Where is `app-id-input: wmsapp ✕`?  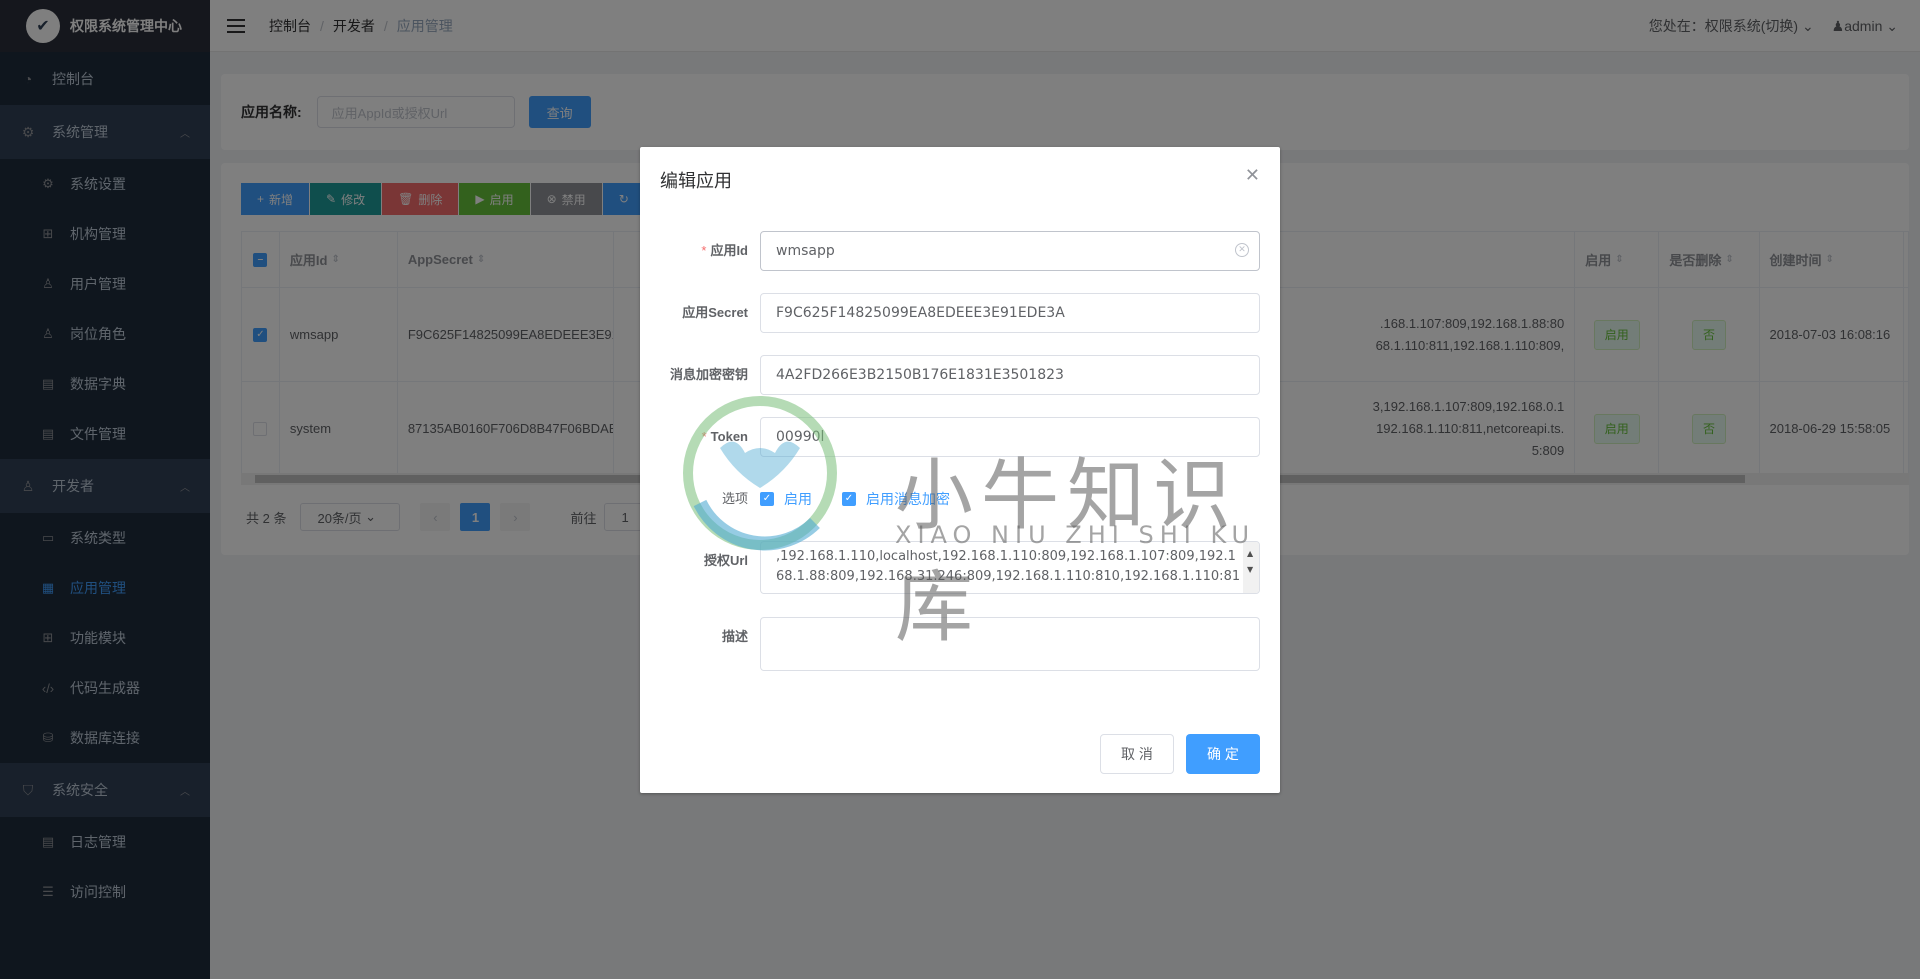
app-id-input: wmsapp ✕ is located at coordinates (1010, 251).